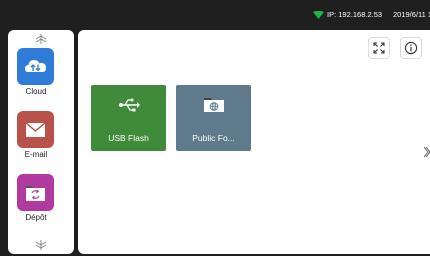 The height and width of the screenshot is (256, 430). I want to click on date-time: 2019/6/11 17, so click(411, 14).